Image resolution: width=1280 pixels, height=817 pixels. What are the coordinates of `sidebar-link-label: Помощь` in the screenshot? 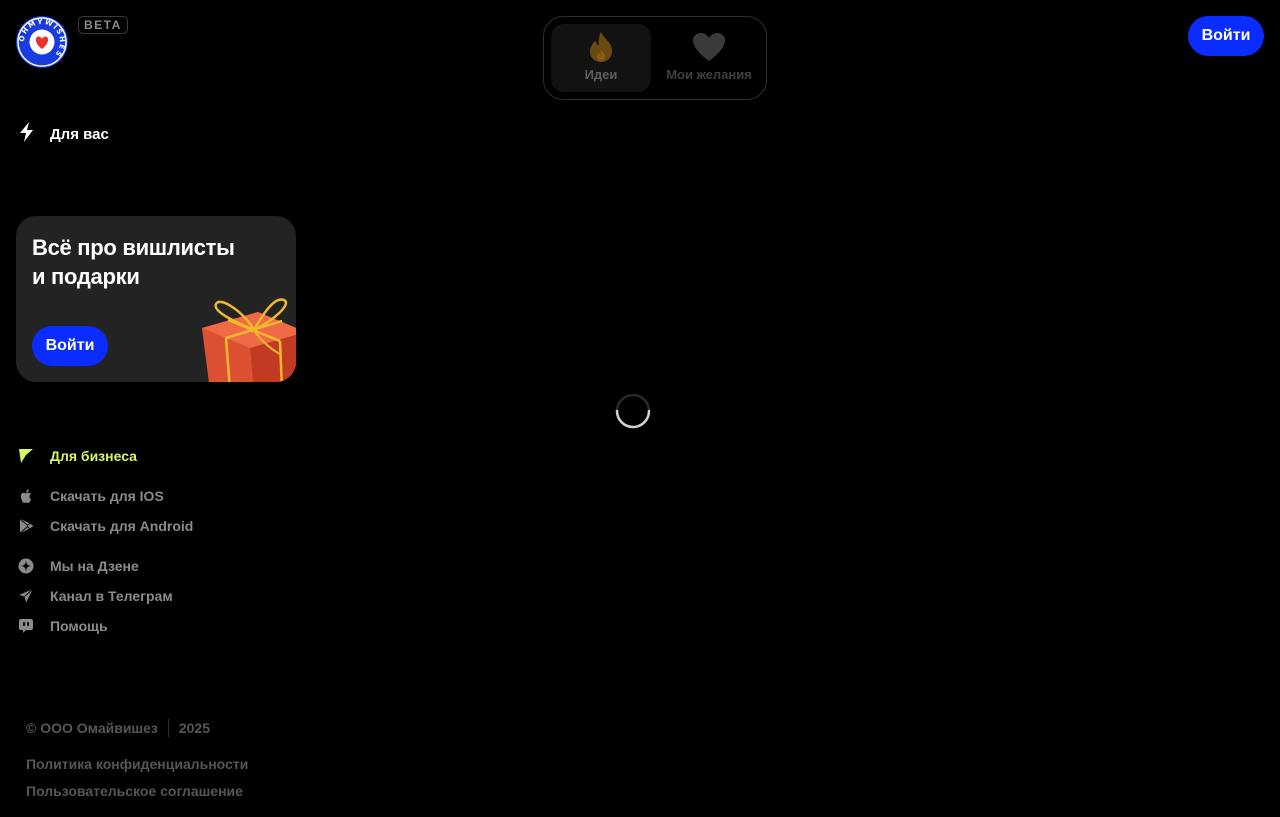 It's located at (79, 626).